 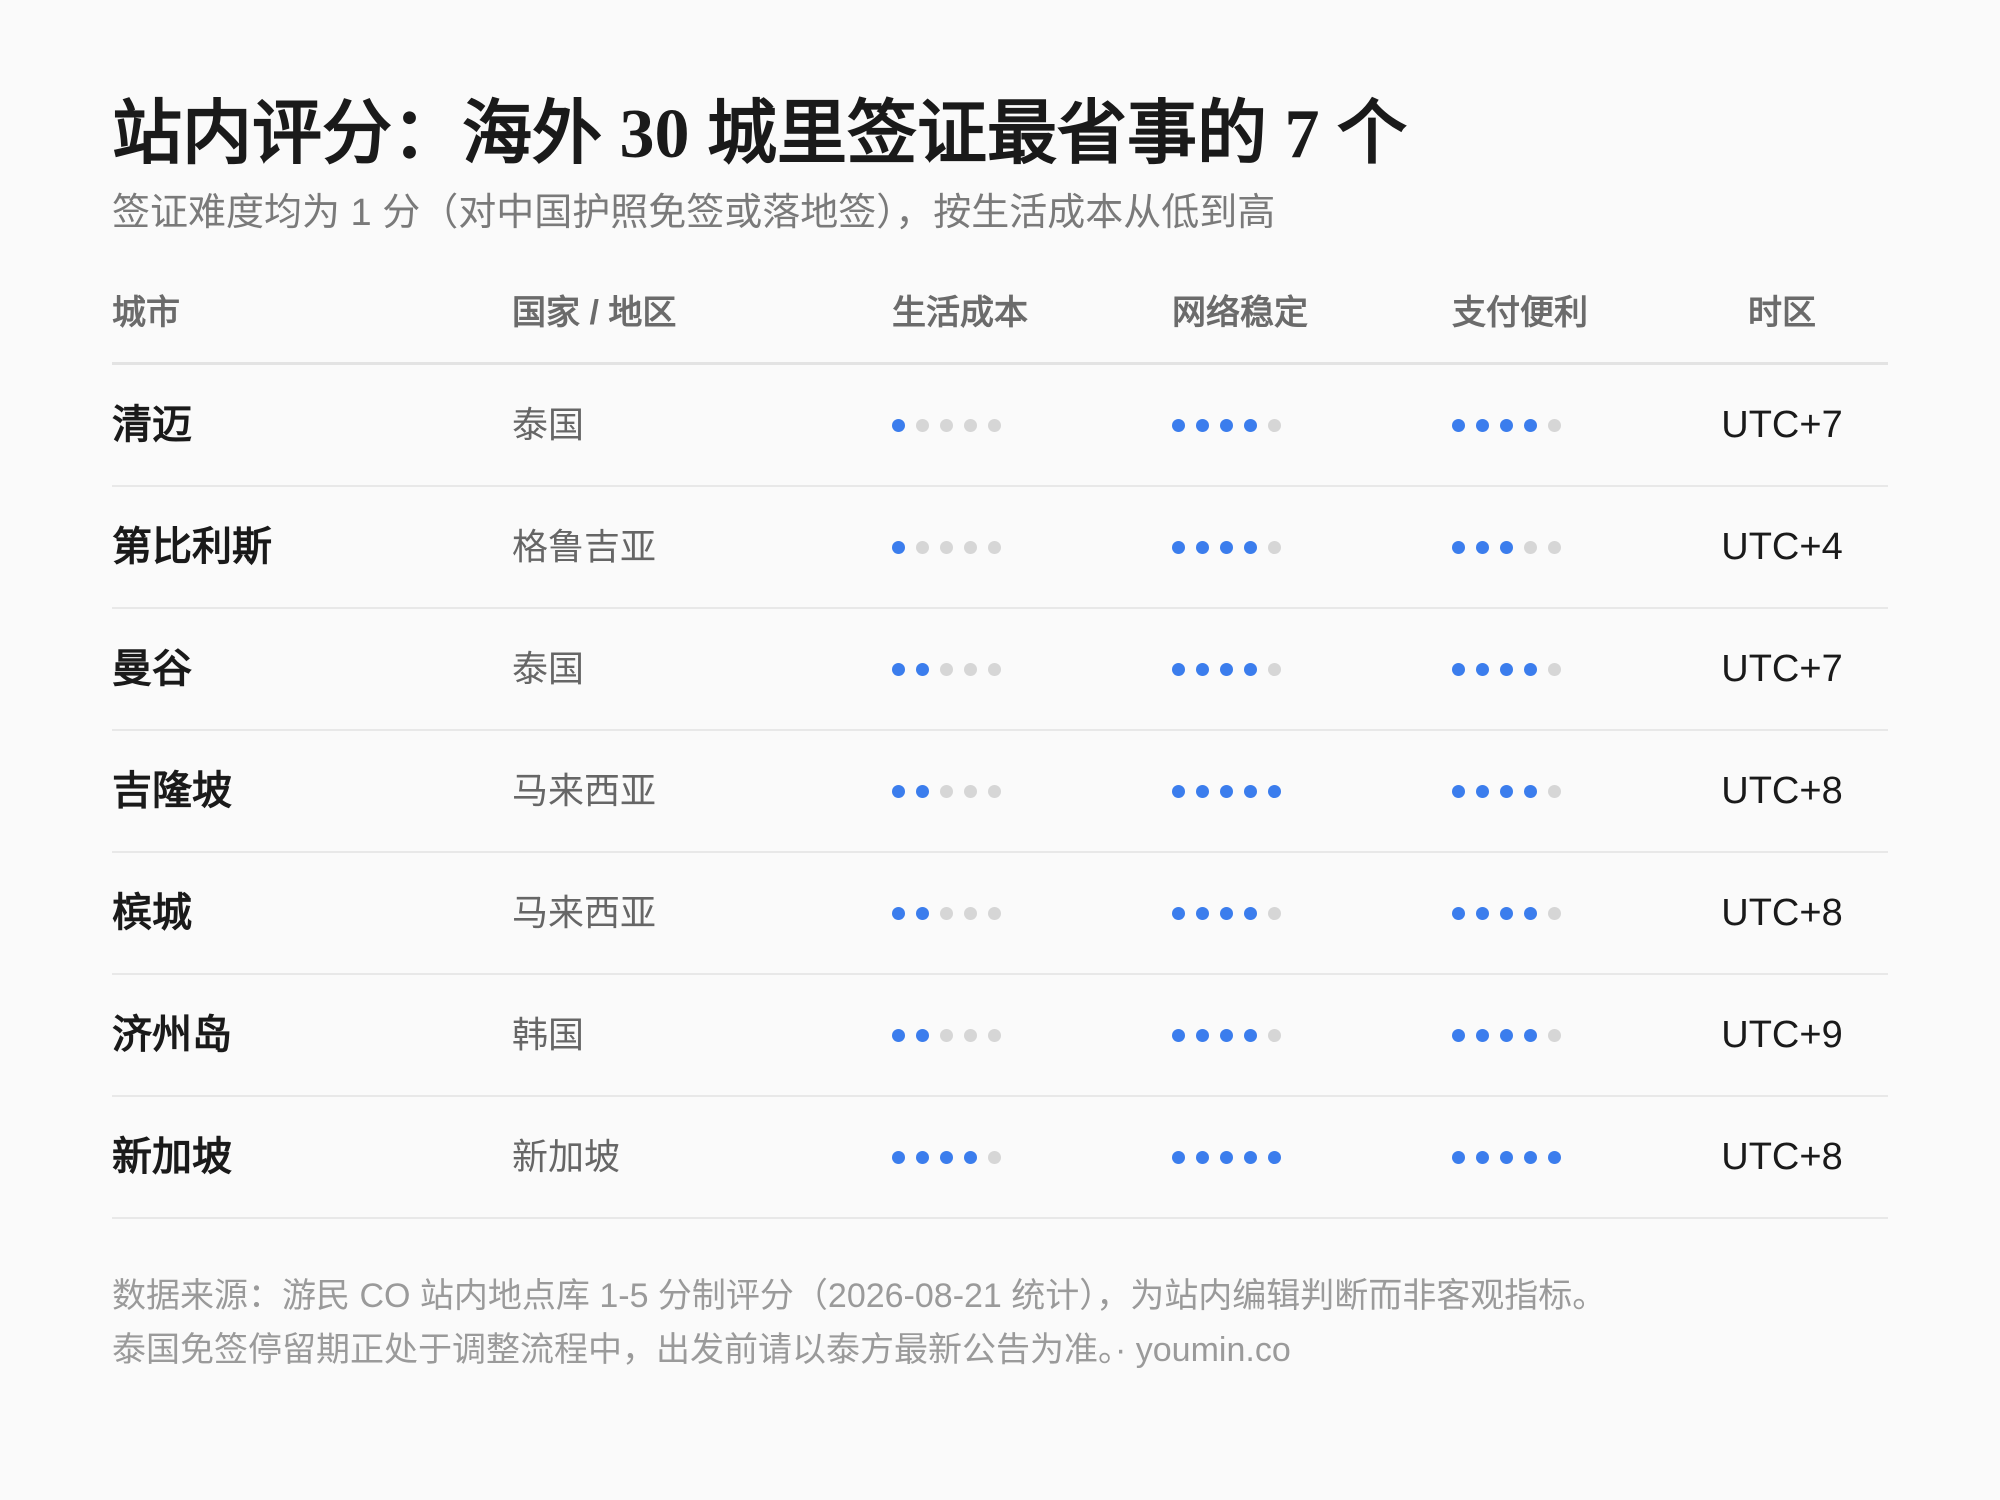 I want to click on table-row: 第比利斯 格鲁吉亚 UTC+4, so click(x=1000, y=548).